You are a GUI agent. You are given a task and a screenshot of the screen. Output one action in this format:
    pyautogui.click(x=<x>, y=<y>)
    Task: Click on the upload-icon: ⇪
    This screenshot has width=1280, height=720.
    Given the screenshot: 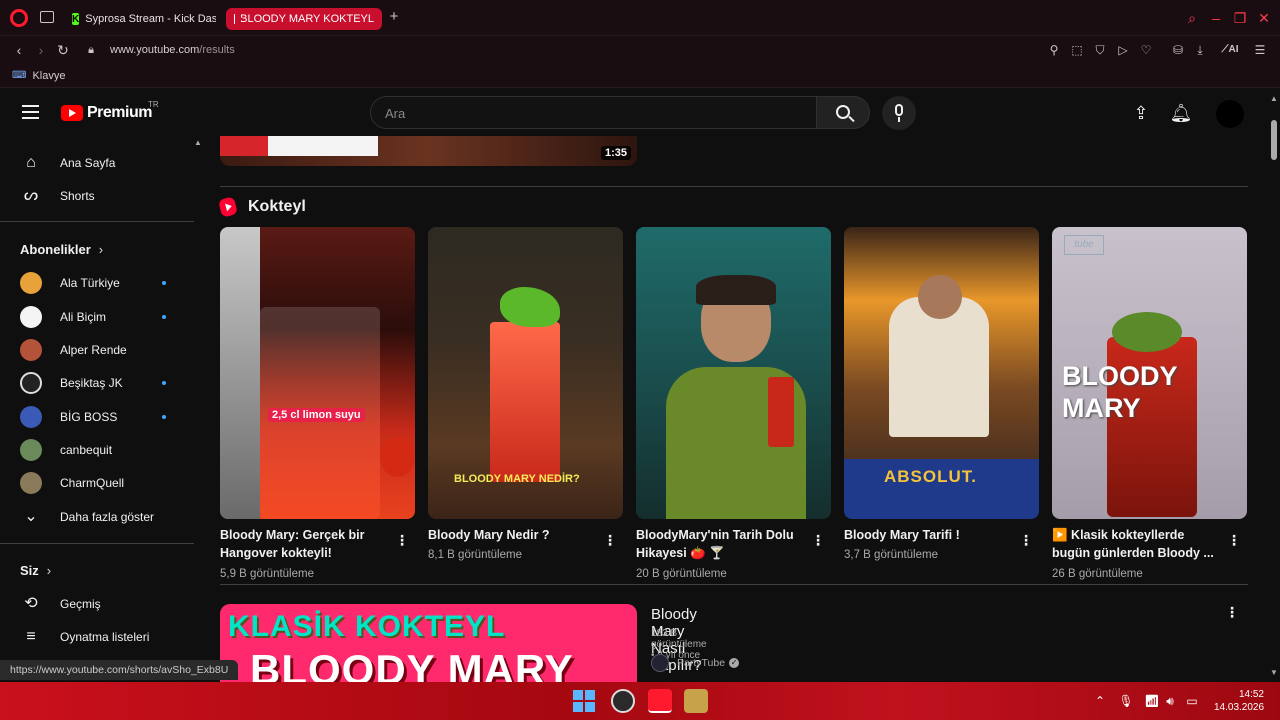 What is the action you would take?
    pyautogui.click(x=1141, y=113)
    